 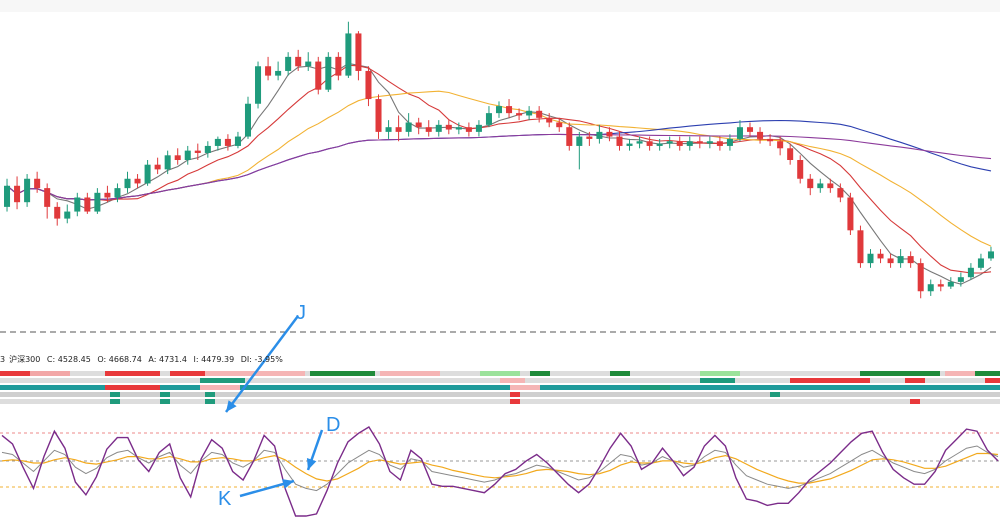 I want to click on signal-heat-bars, so click(x=500, y=387).